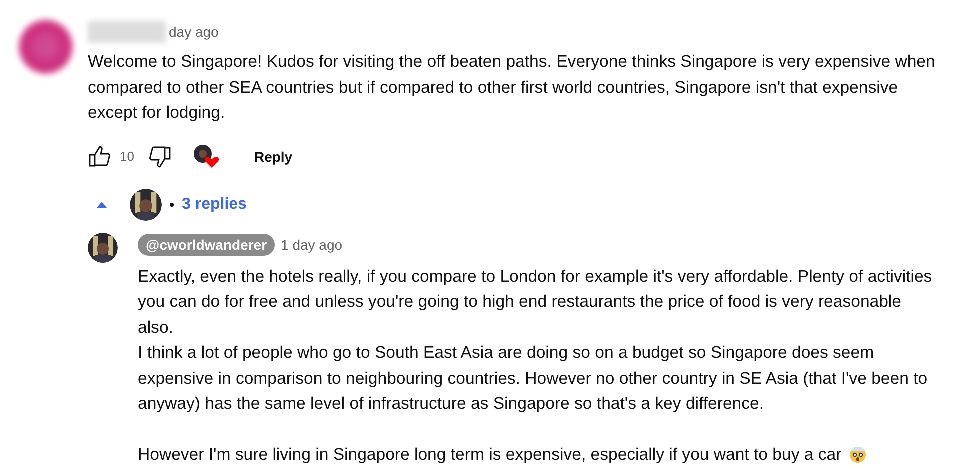  I want to click on reply-text: I think a lot of people who go to South East Asia are doing so on a budget so Singapore does seem expensive in comparison to neighbouring countries. However no other country in SE Asia (that I've been to anyway) has the same level of infrastructure as Singapore so that's a key difference., so click(533, 378).